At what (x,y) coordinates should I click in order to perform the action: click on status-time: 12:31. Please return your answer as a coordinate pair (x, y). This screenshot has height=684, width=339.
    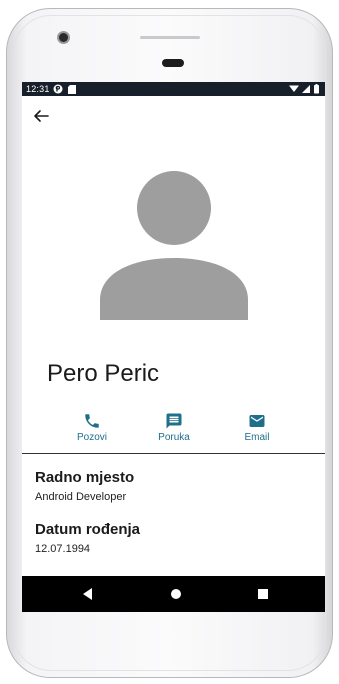
    Looking at the image, I should click on (38, 89).